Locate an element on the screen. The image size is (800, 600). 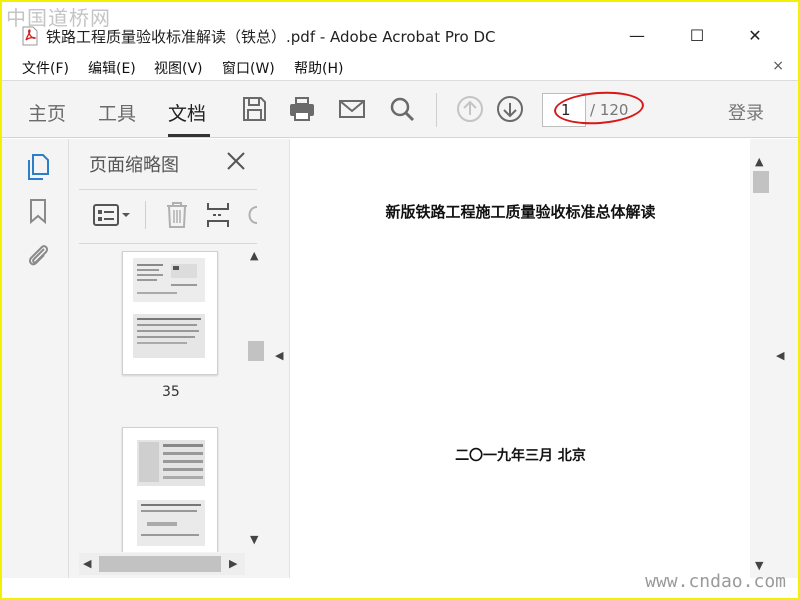
panel-divider is located at coordinates (168, 189).